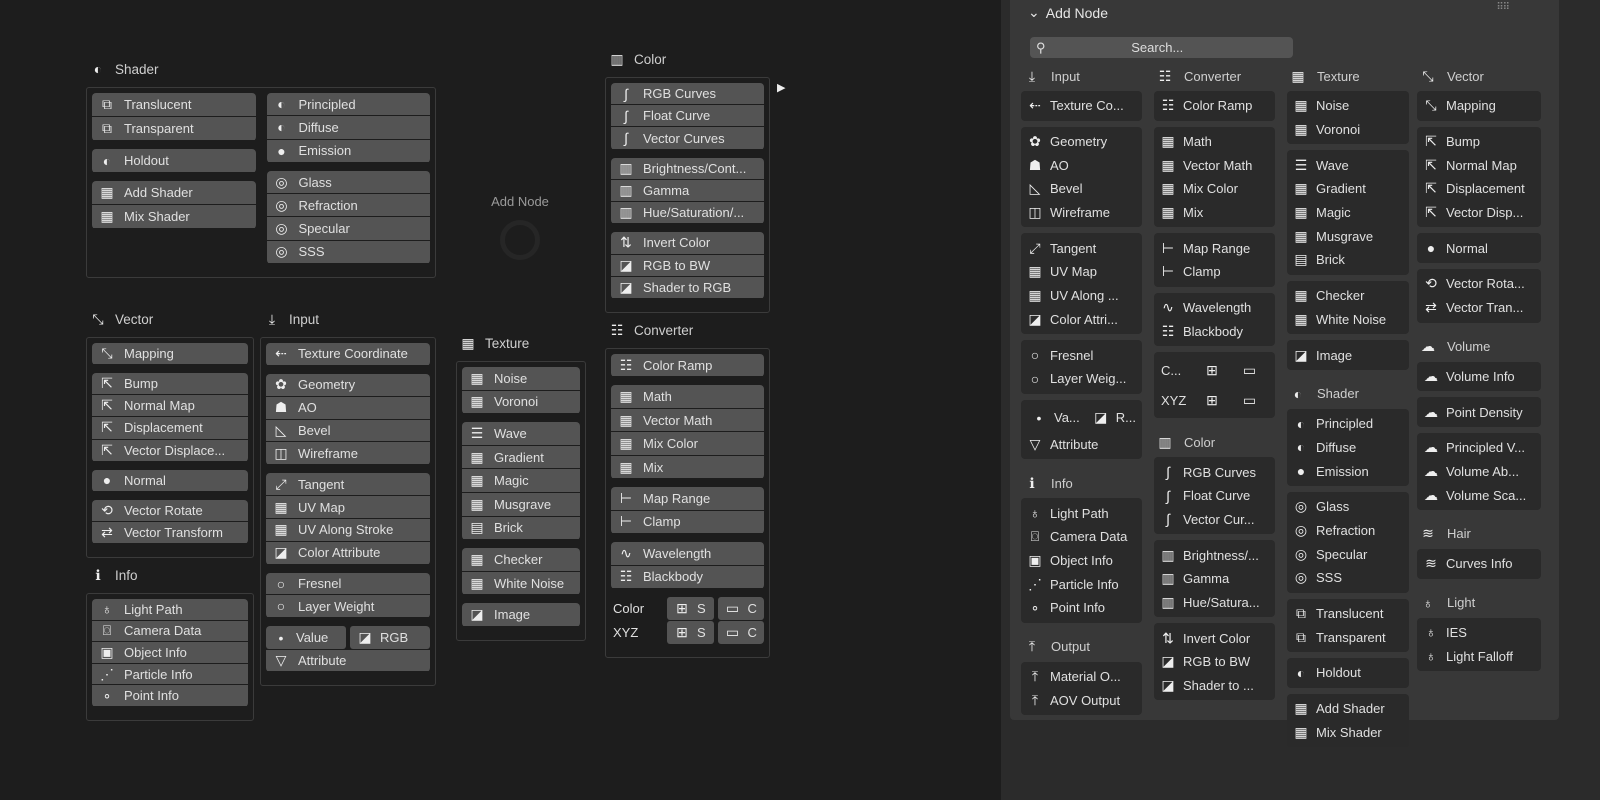 The image size is (1600, 800). What do you see at coordinates (1348, 236) in the screenshot?
I see `node-item: ▦ Musgrave` at bounding box center [1348, 236].